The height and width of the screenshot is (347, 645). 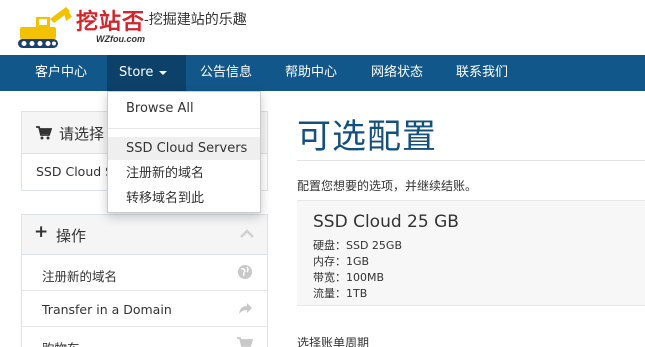 What do you see at coordinates (245, 308) in the screenshot?
I see `share-arrow-icon` at bounding box center [245, 308].